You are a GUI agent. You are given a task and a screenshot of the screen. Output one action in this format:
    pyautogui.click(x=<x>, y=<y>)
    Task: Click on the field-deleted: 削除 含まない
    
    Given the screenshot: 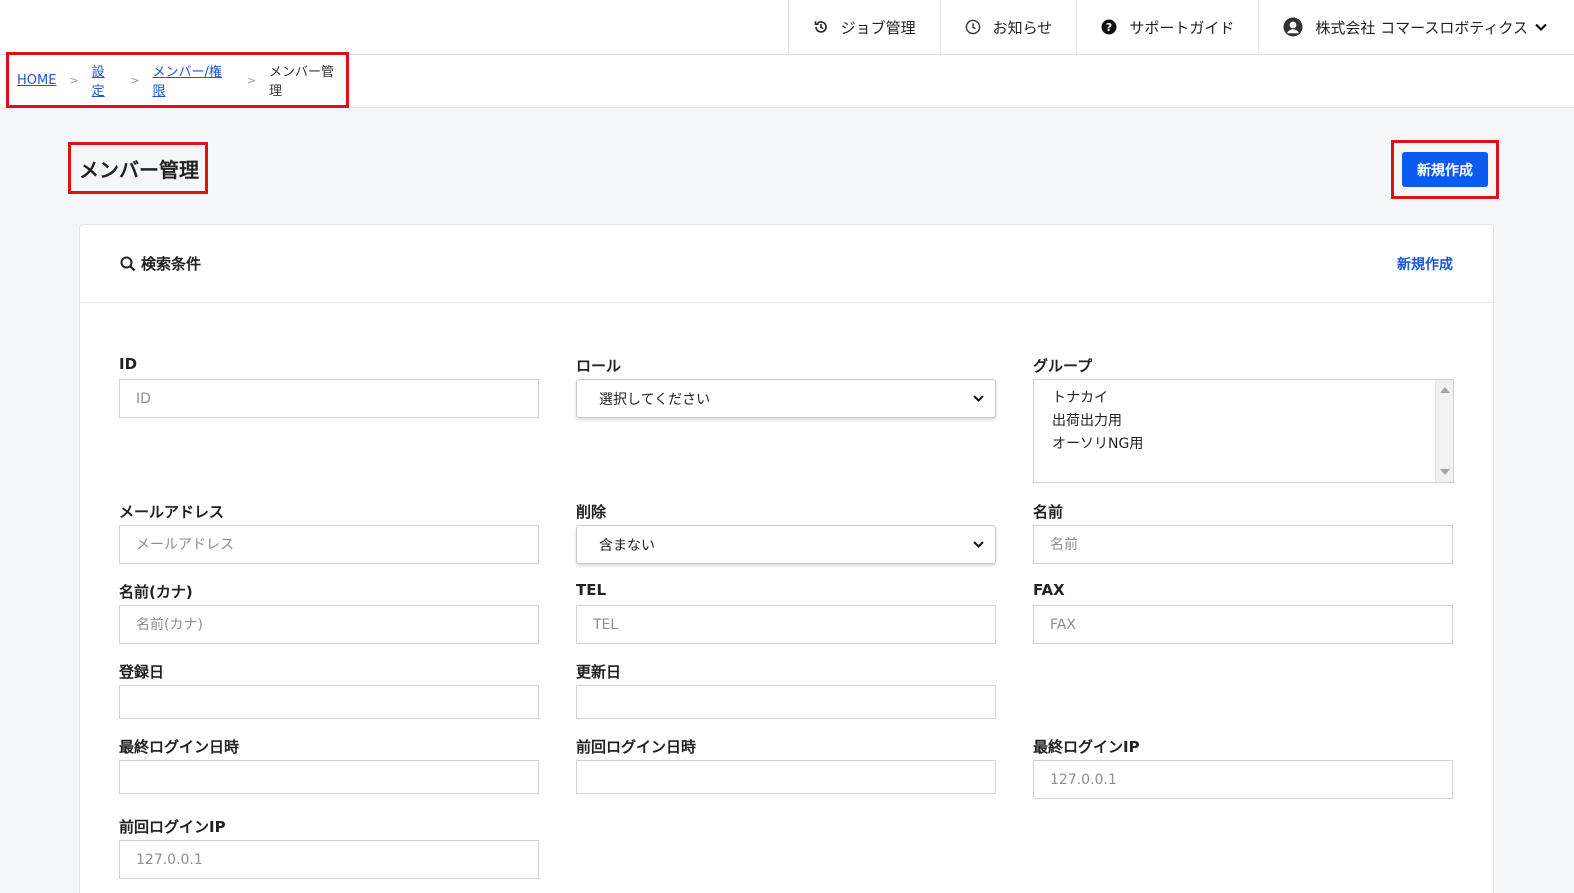 What is the action you would take?
    pyautogui.click(x=786, y=532)
    